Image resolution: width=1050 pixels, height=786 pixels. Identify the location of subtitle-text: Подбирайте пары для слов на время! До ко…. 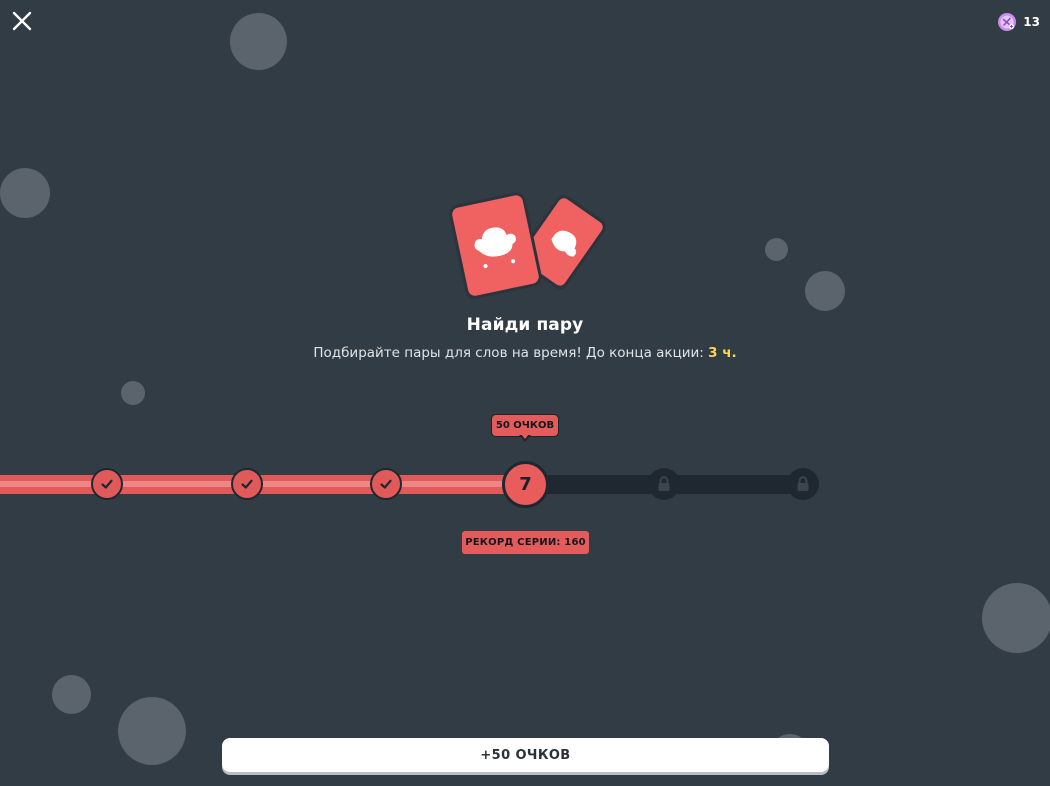
(511, 353).